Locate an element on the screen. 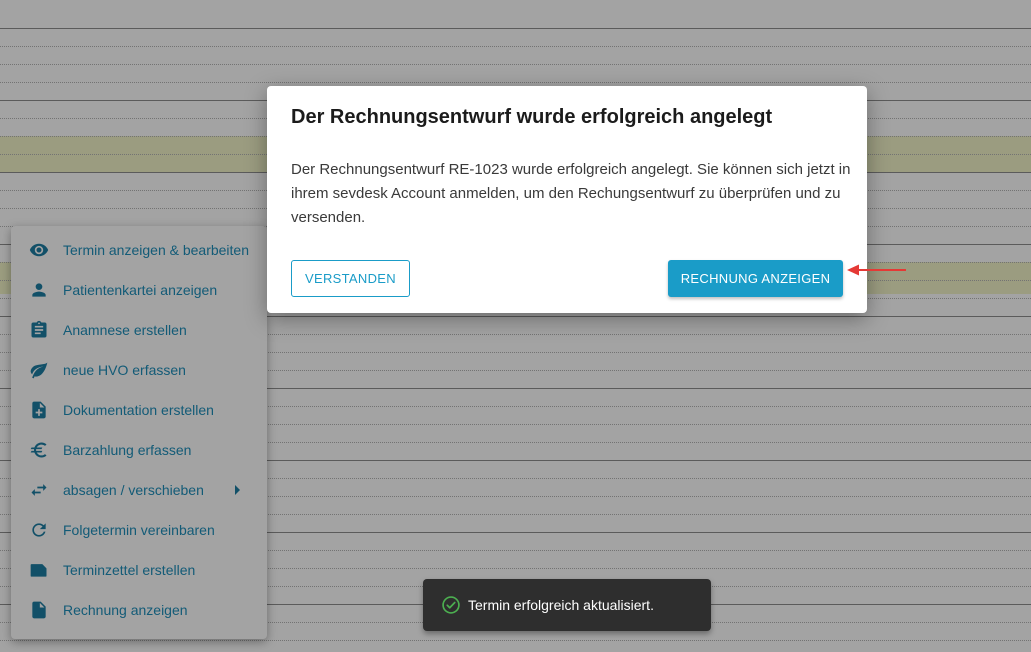  annotation-arrow-icon is located at coordinates (876, 270).